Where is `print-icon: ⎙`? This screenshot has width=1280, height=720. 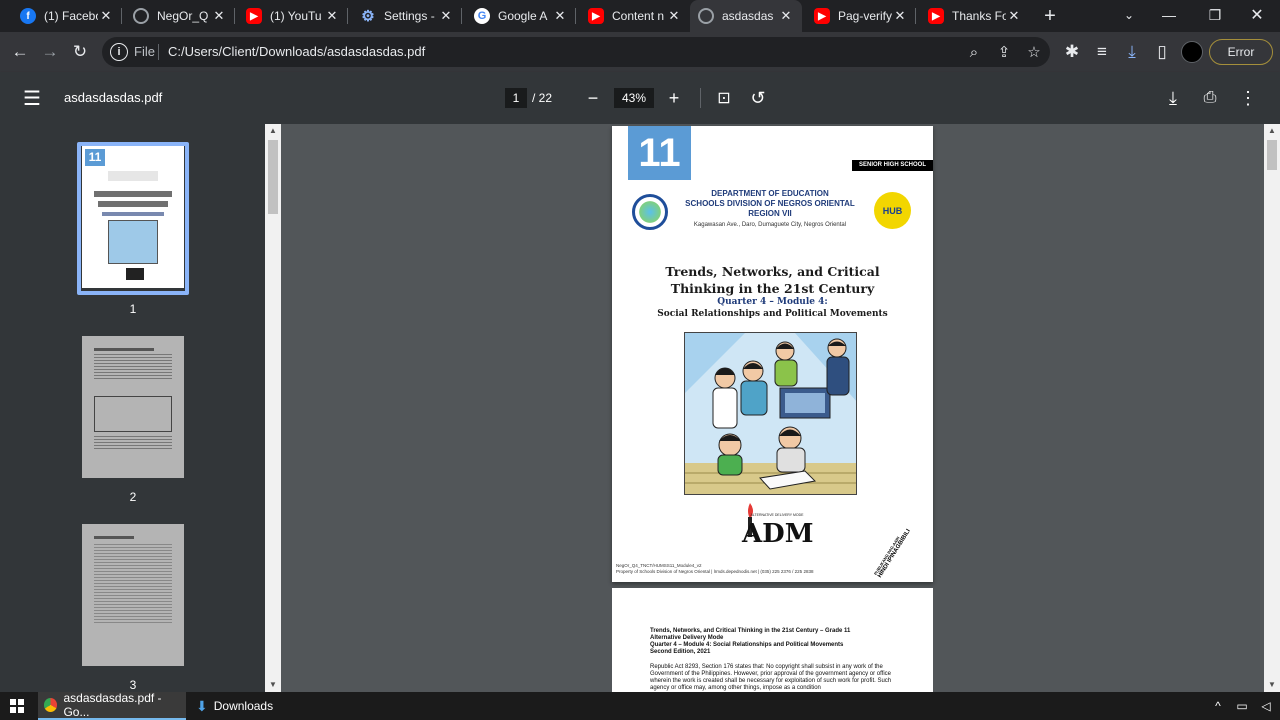 print-icon: ⎙ is located at coordinates (1210, 98).